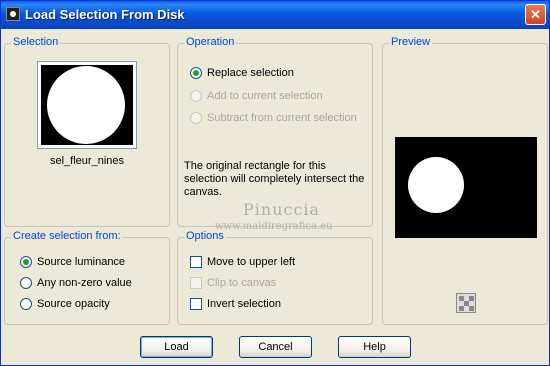  I want to click on source-luminance-radio: Source luminance, so click(72, 262).